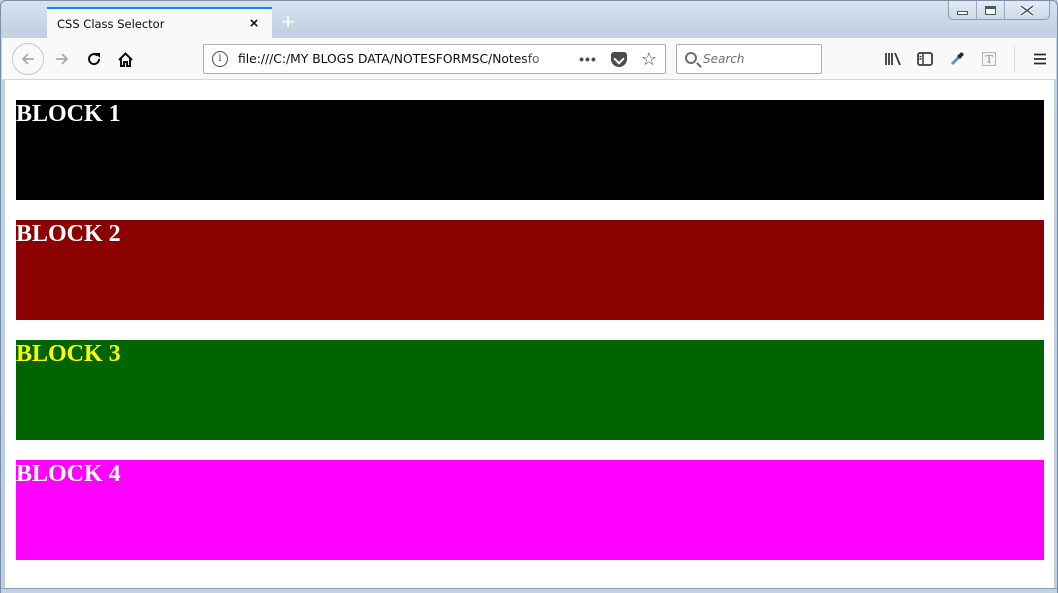  Describe the element at coordinates (749, 59) in the screenshot. I see `search-input: Search` at that location.